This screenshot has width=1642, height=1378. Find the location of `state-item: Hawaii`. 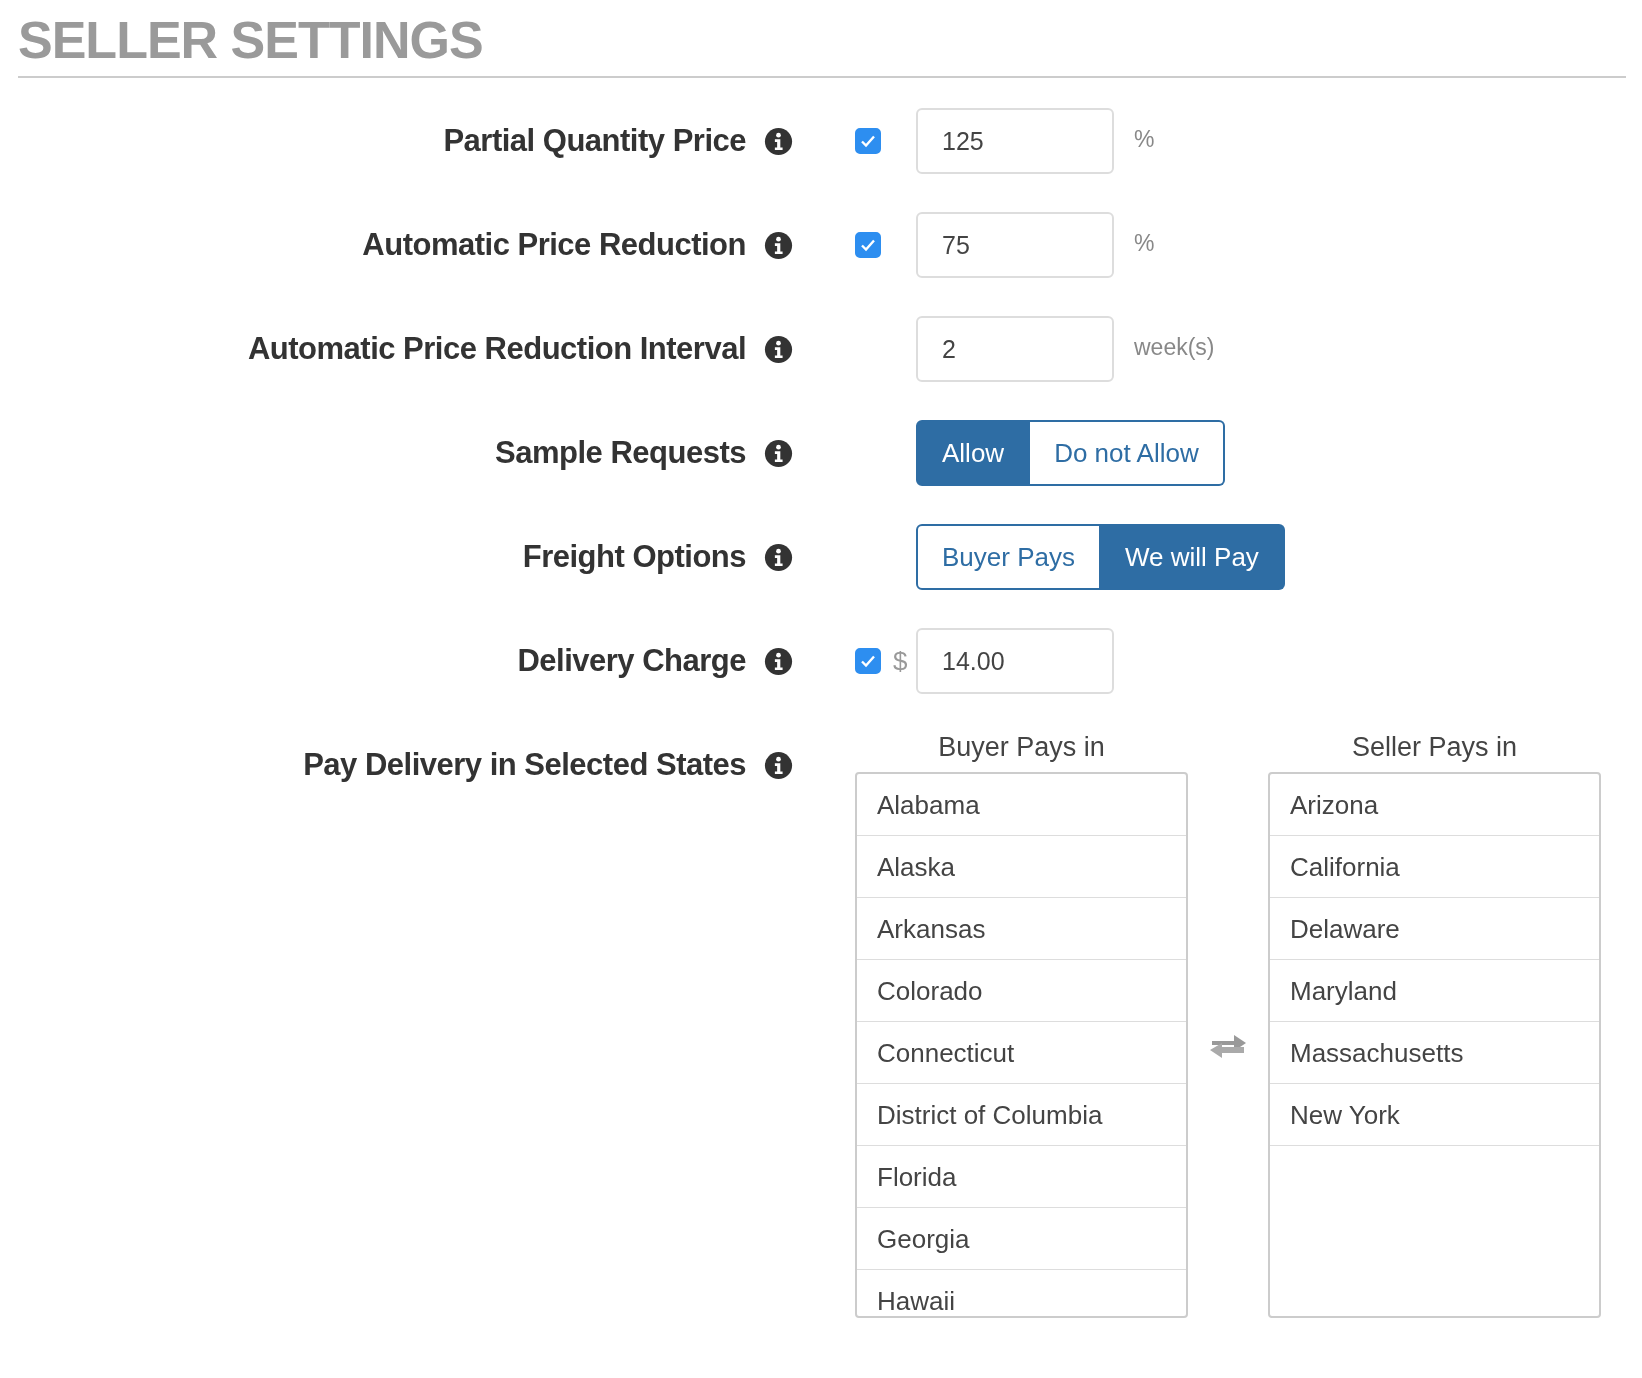

state-item: Hawaii is located at coordinates (1021, 1293).